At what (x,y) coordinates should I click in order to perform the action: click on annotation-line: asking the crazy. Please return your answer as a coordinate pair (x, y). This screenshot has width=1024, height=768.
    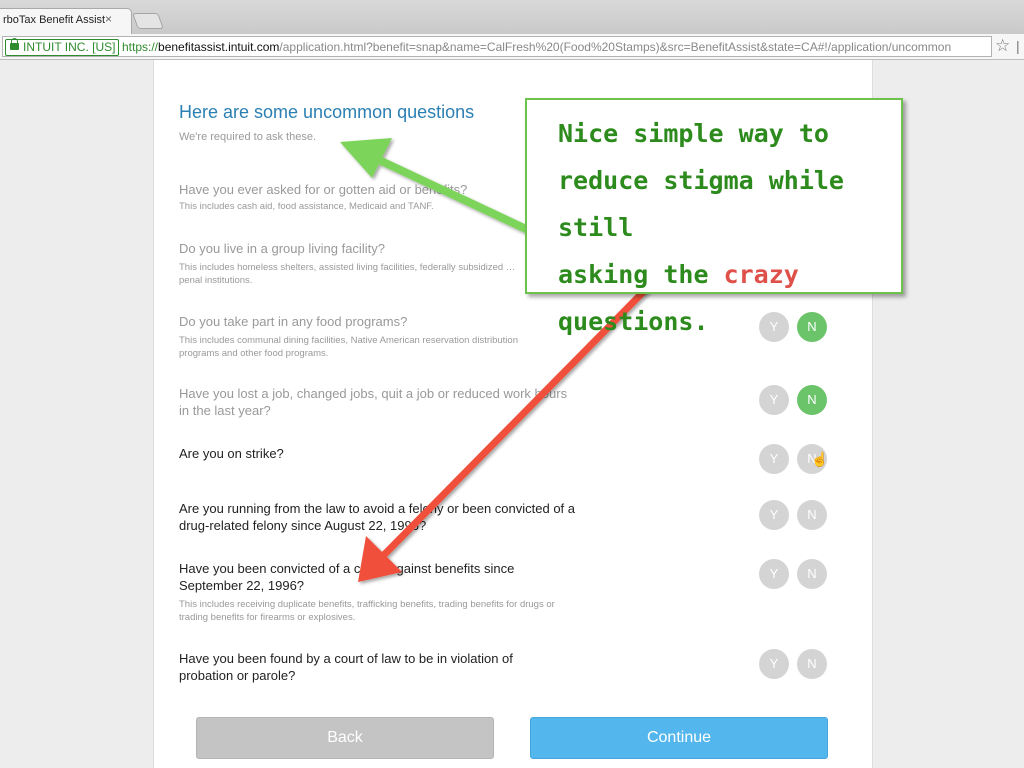
    Looking at the image, I should click on (730, 274).